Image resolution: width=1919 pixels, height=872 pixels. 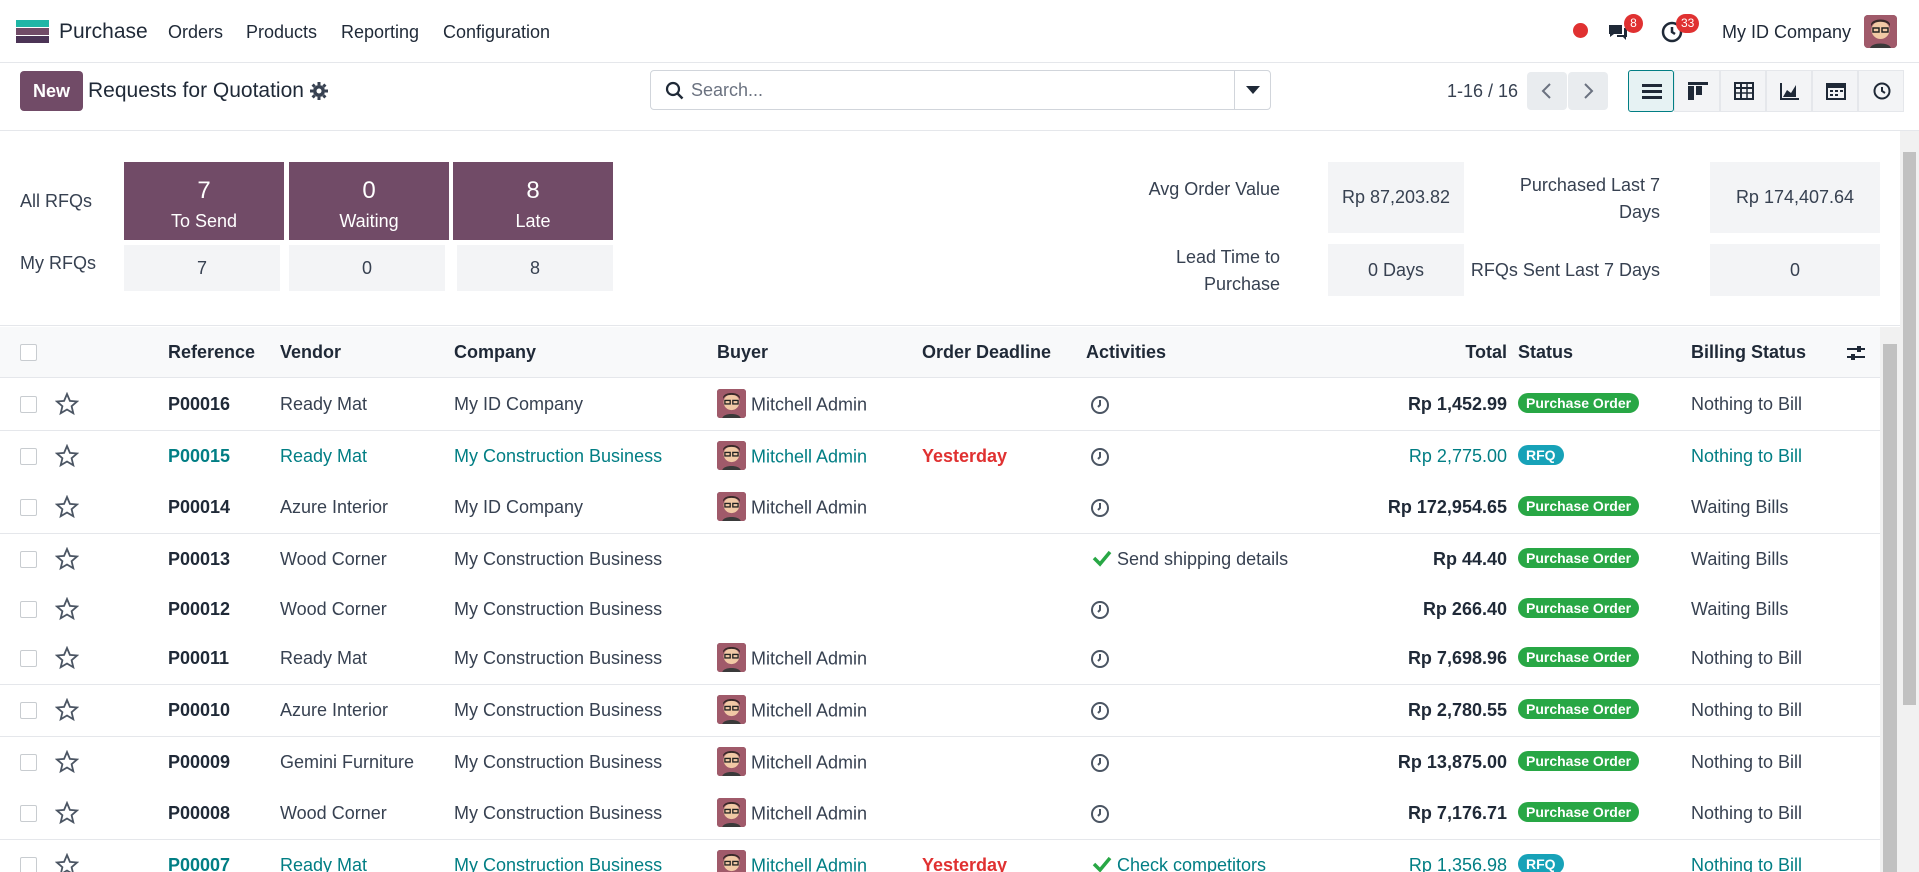 I want to click on menu-reporting: Reporting, so click(x=380, y=32).